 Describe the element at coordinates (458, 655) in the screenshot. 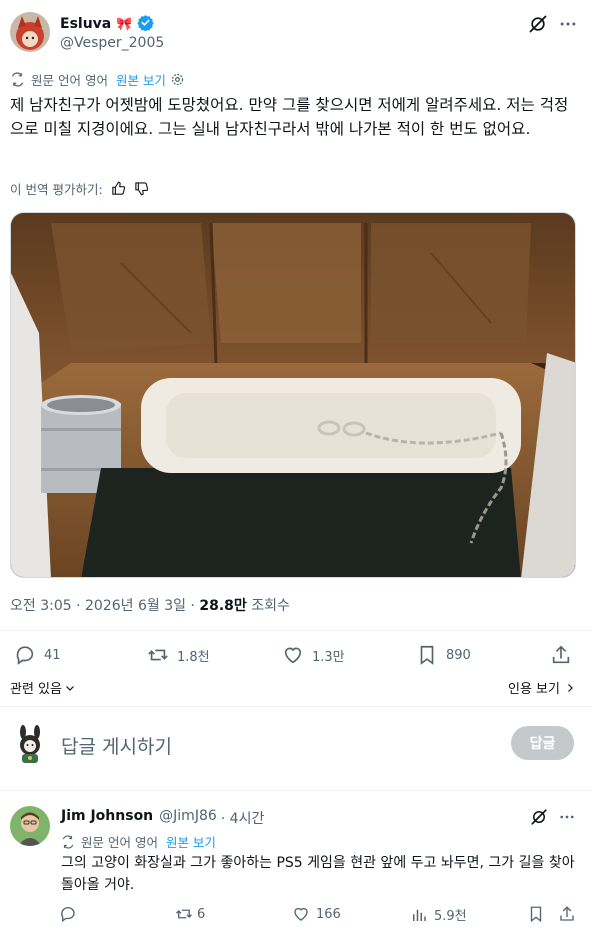

I see `bookmark-count: 890` at that location.